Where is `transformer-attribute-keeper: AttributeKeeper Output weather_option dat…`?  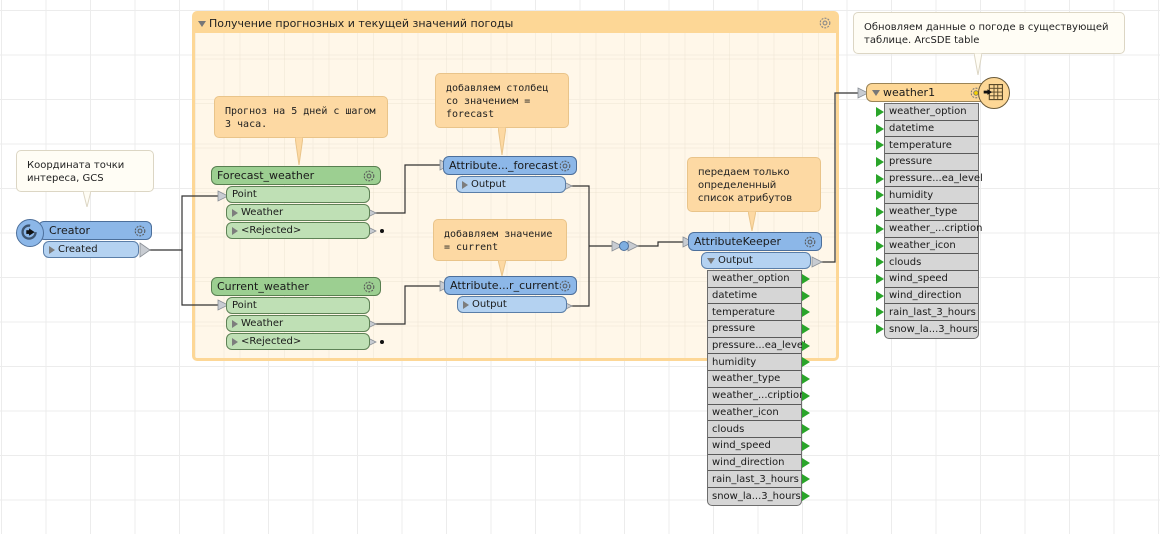 transformer-attribute-keeper: AttributeKeeper Output weather_option dat… is located at coordinates (755, 370).